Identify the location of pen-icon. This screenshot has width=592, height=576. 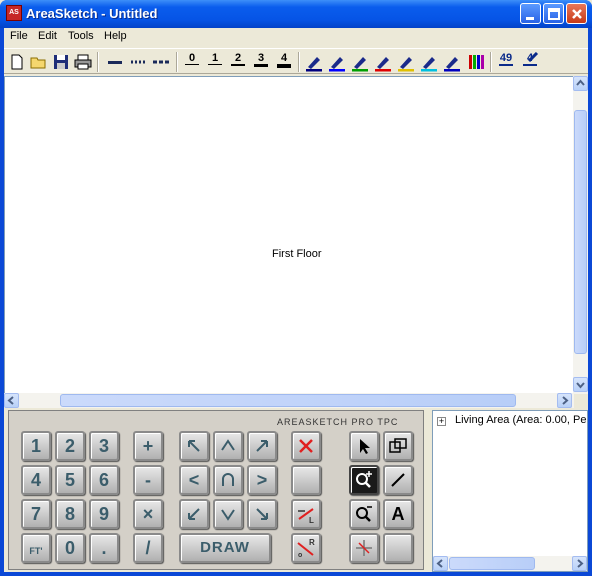
(406, 64).